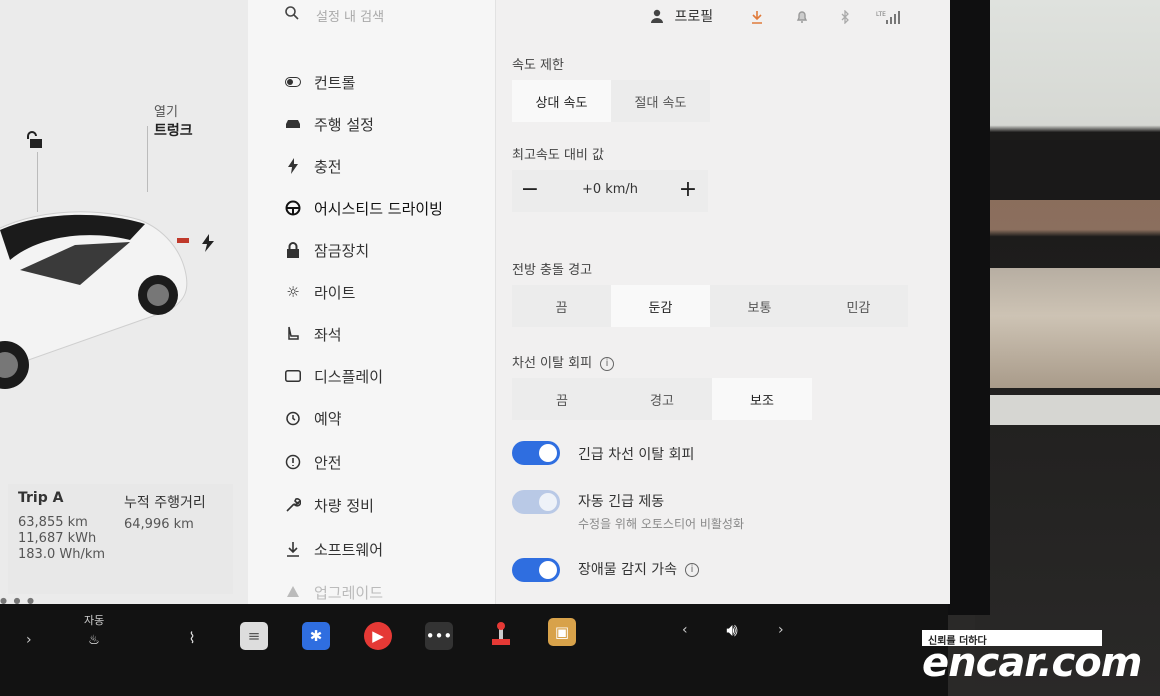  I want to click on nav-item-service: 차량 정비, so click(384, 505).